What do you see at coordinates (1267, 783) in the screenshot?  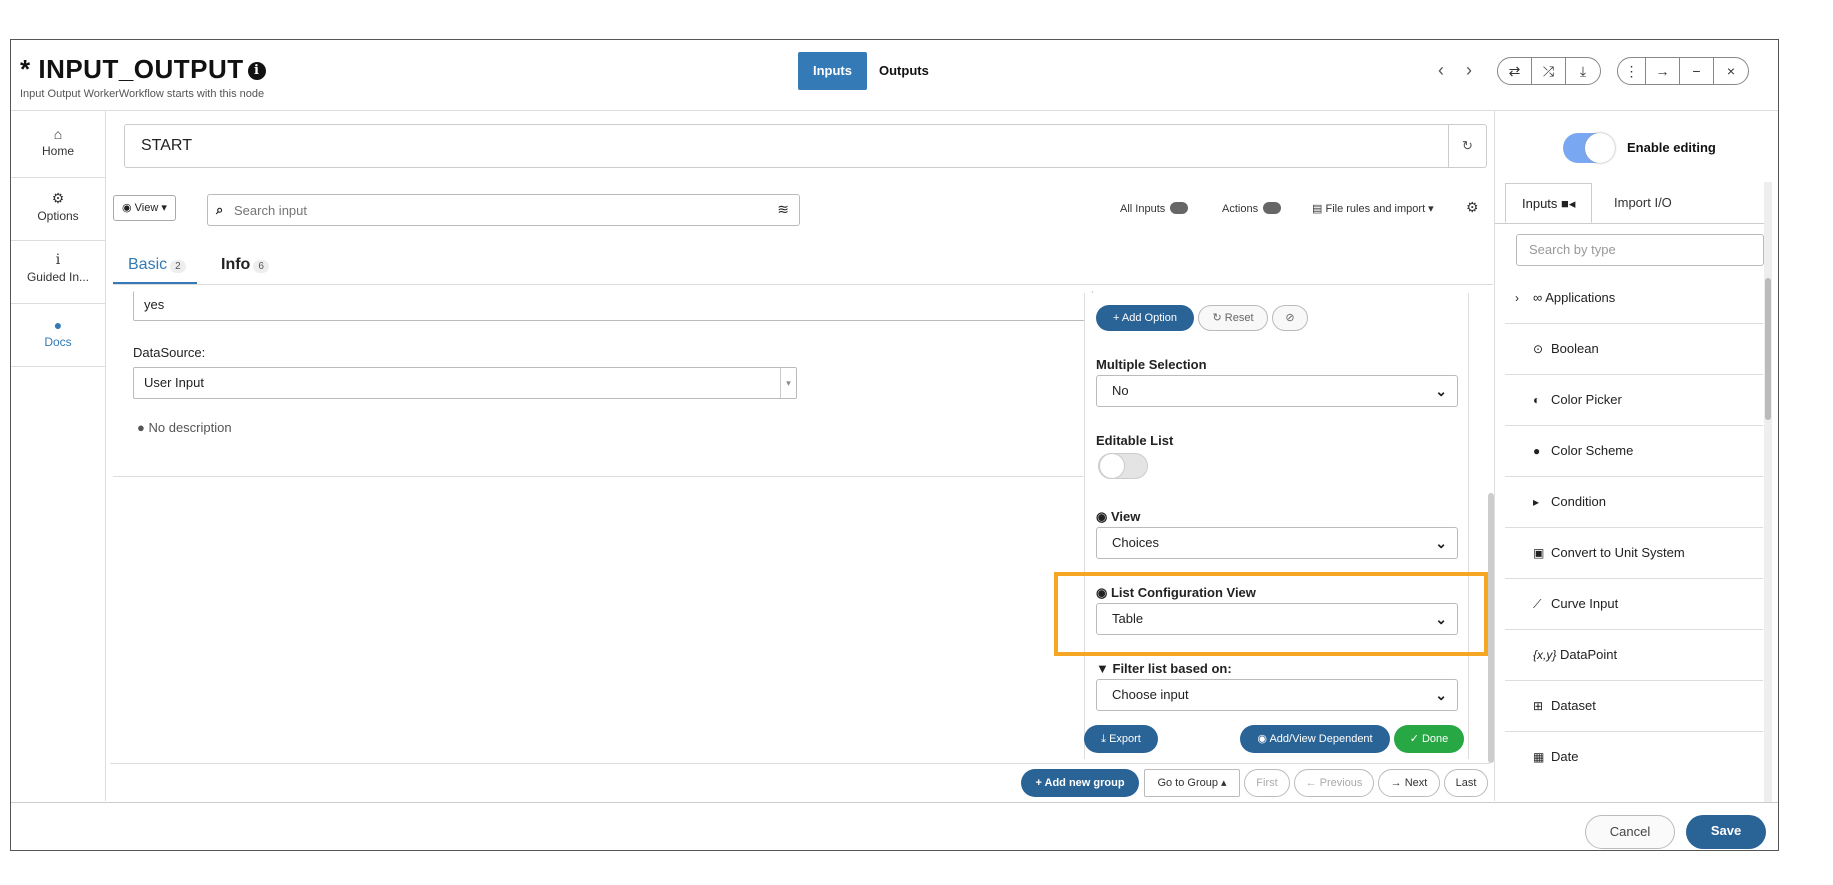 I see `first-page-button: First` at bounding box center [1267, 783].